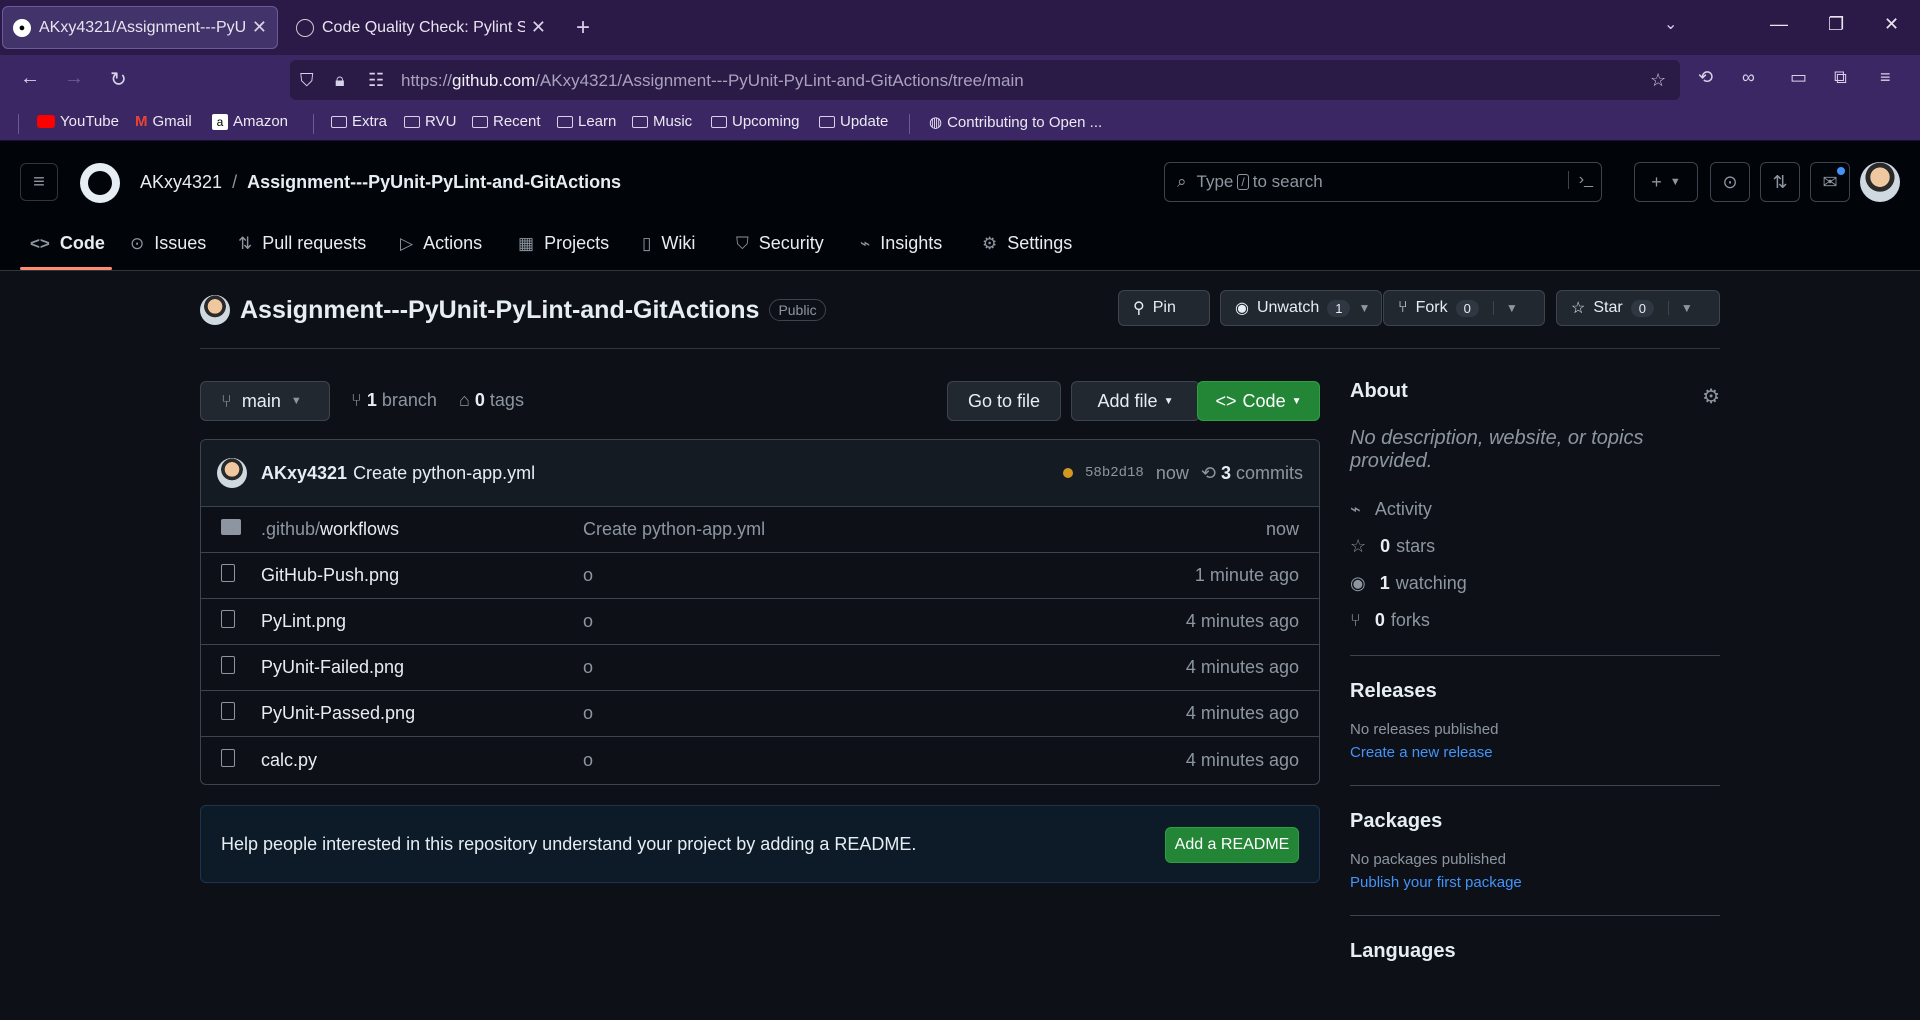 This screenshot has height=1020, width=1920. Describe the element at coordinates (1666, 182) in the screenshot. I see `create-new-button: + ▼` at that location.